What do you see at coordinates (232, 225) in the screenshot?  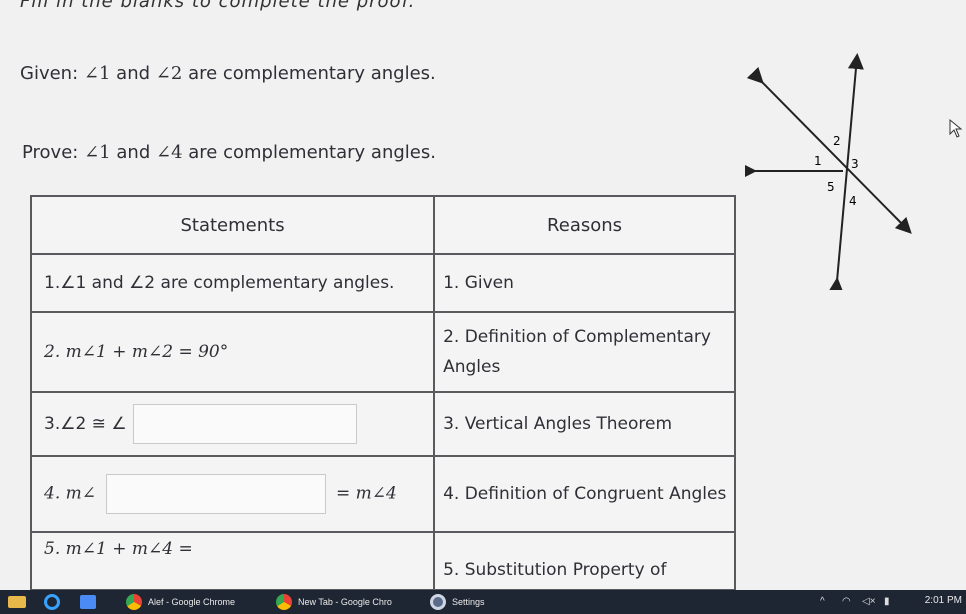 I see `statements-header: Statements` at bounding box center [232, 225].